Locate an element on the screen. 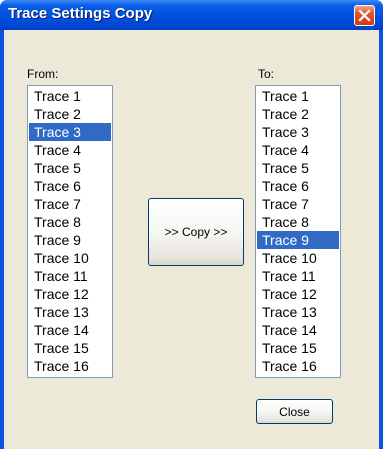 The image size is (383, 449). window-title: Trace Settings Copy is located at coordinates (80, 13).